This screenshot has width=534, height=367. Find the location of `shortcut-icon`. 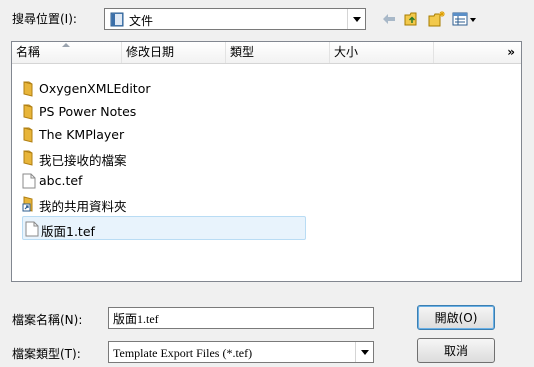

shortcut-icon is located at coordinates (29, 205).